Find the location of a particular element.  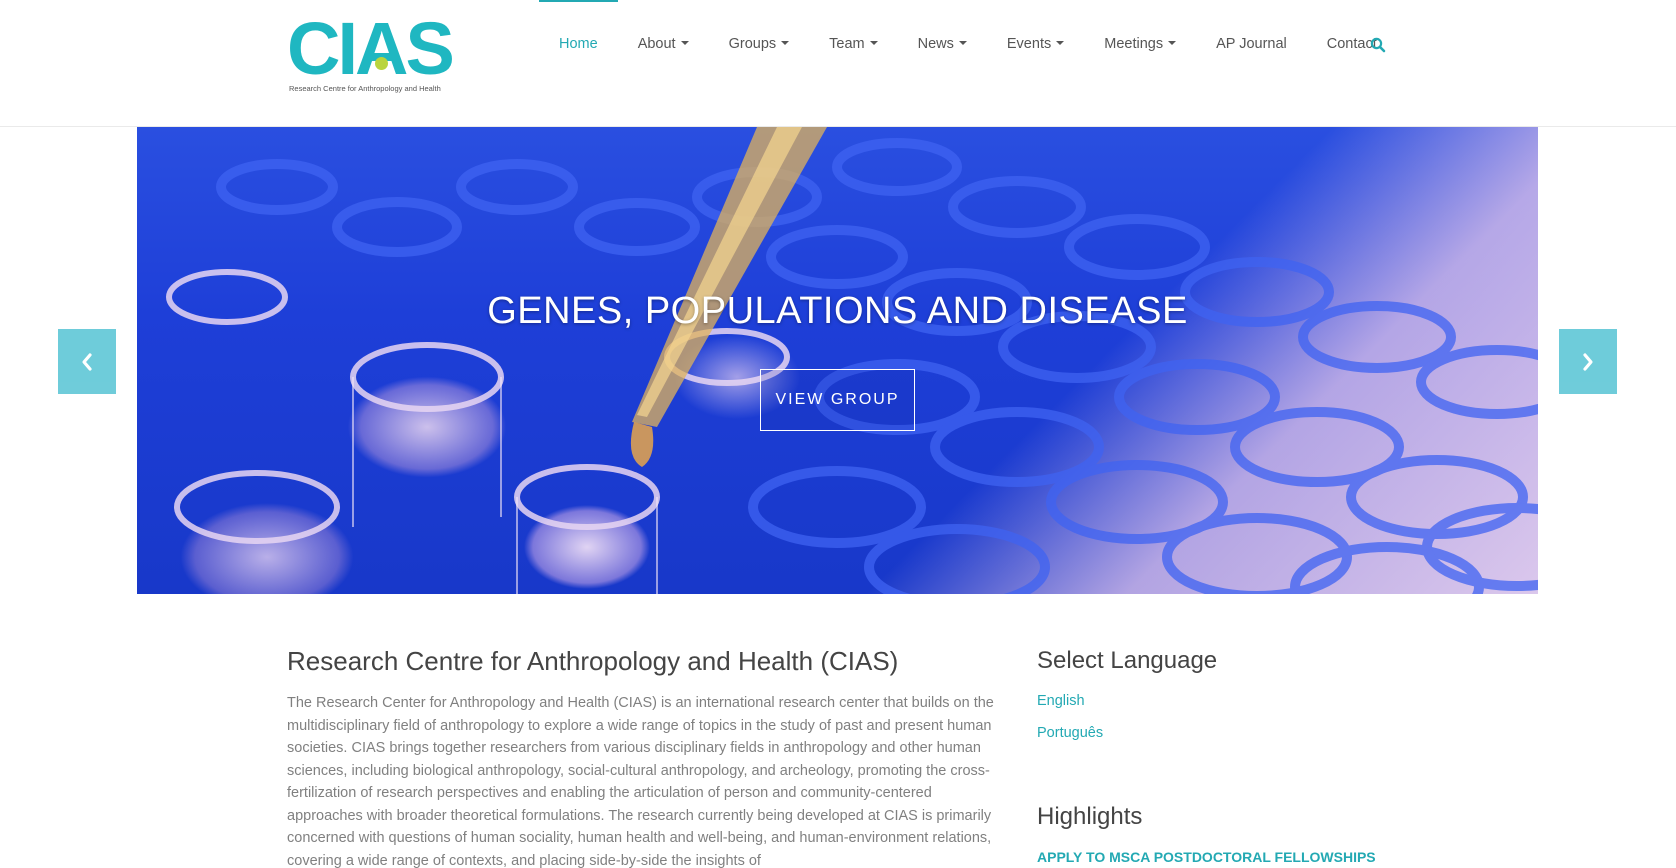

language-link-english: English is located at coordinates (1227, 701).